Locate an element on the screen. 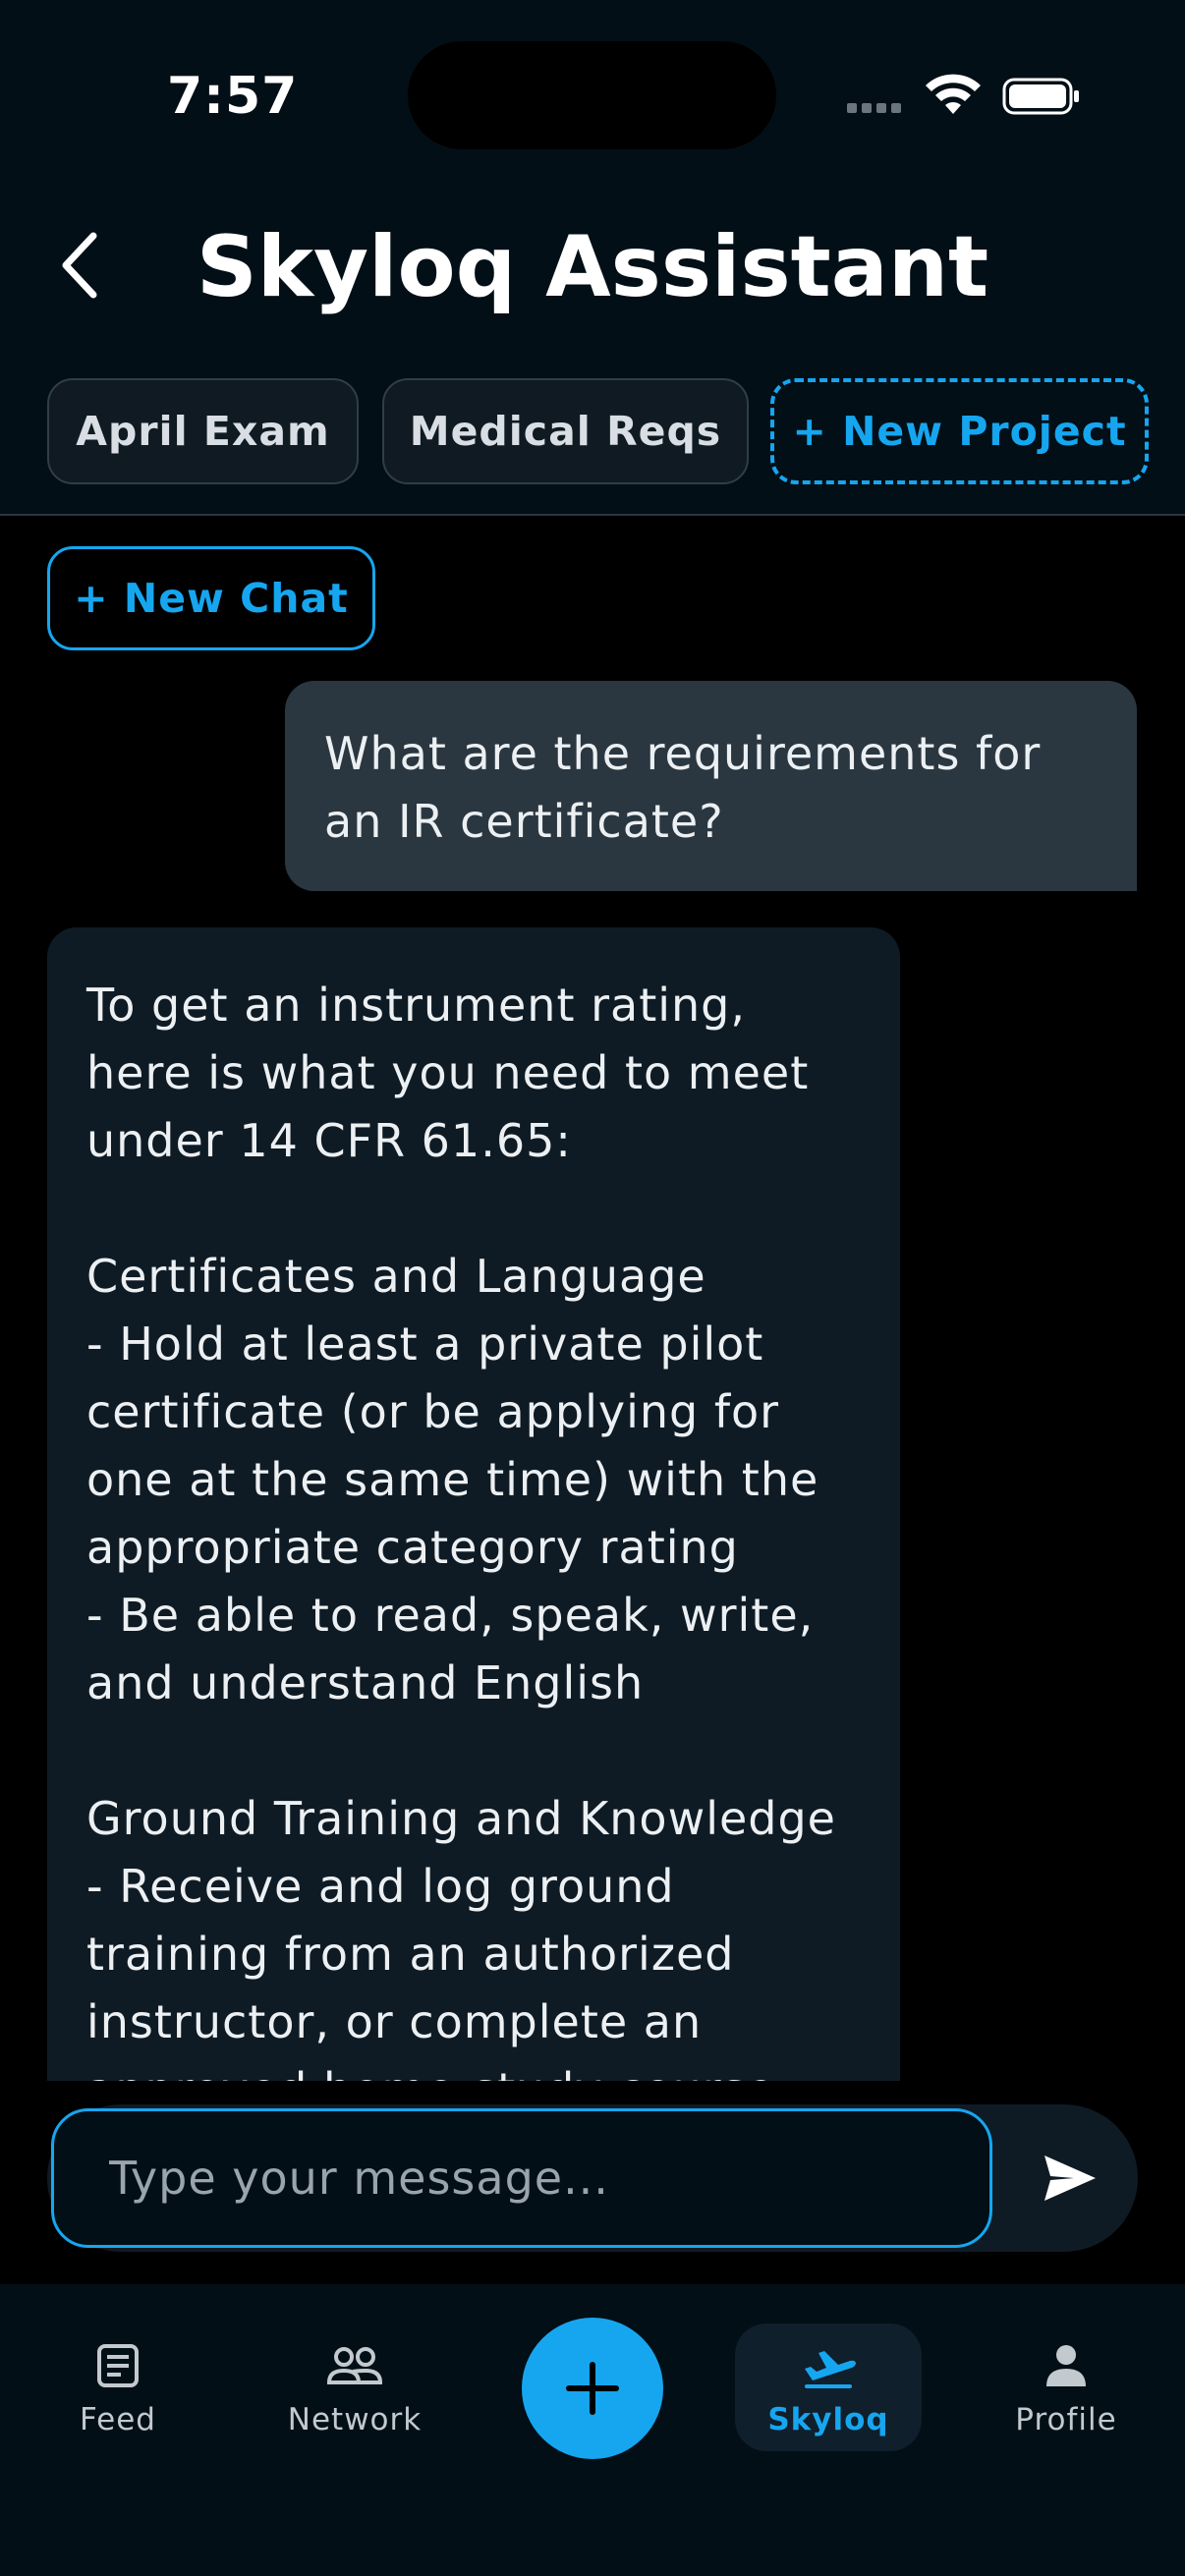 This screenshot has width=1185, height=2576. nav-label-feed: Feed is located at coordinates (118, 2419).